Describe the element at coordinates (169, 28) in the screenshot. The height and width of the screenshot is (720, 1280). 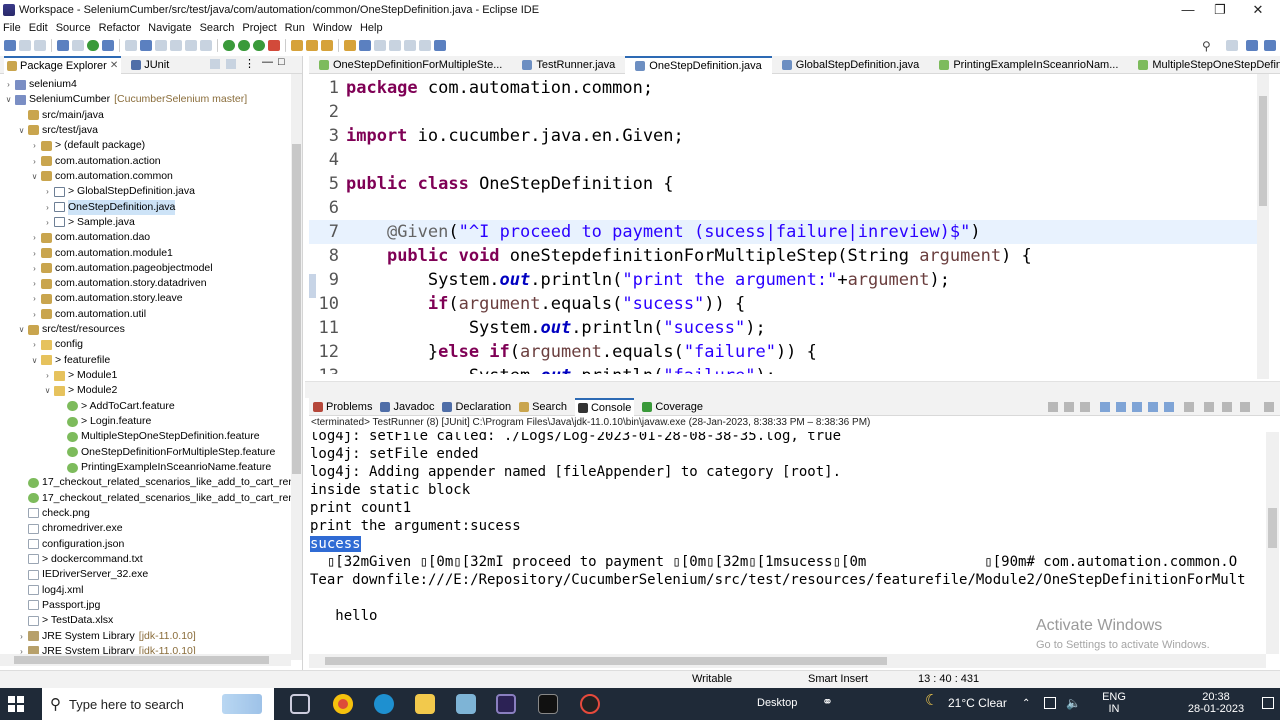
I see `menu-navigate: Navigate` at that location.